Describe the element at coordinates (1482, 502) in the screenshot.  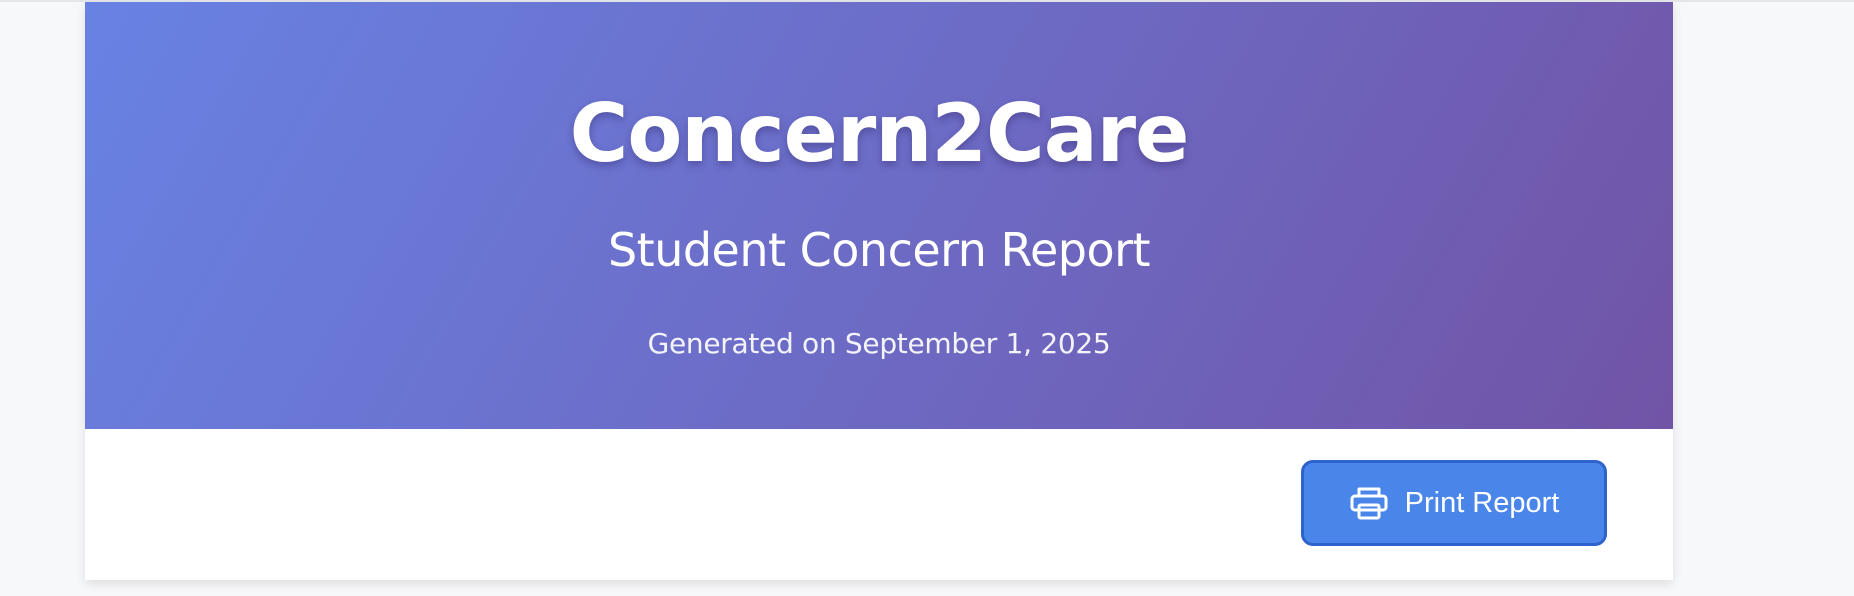
I see `print-report-label: Print Report` at that location.